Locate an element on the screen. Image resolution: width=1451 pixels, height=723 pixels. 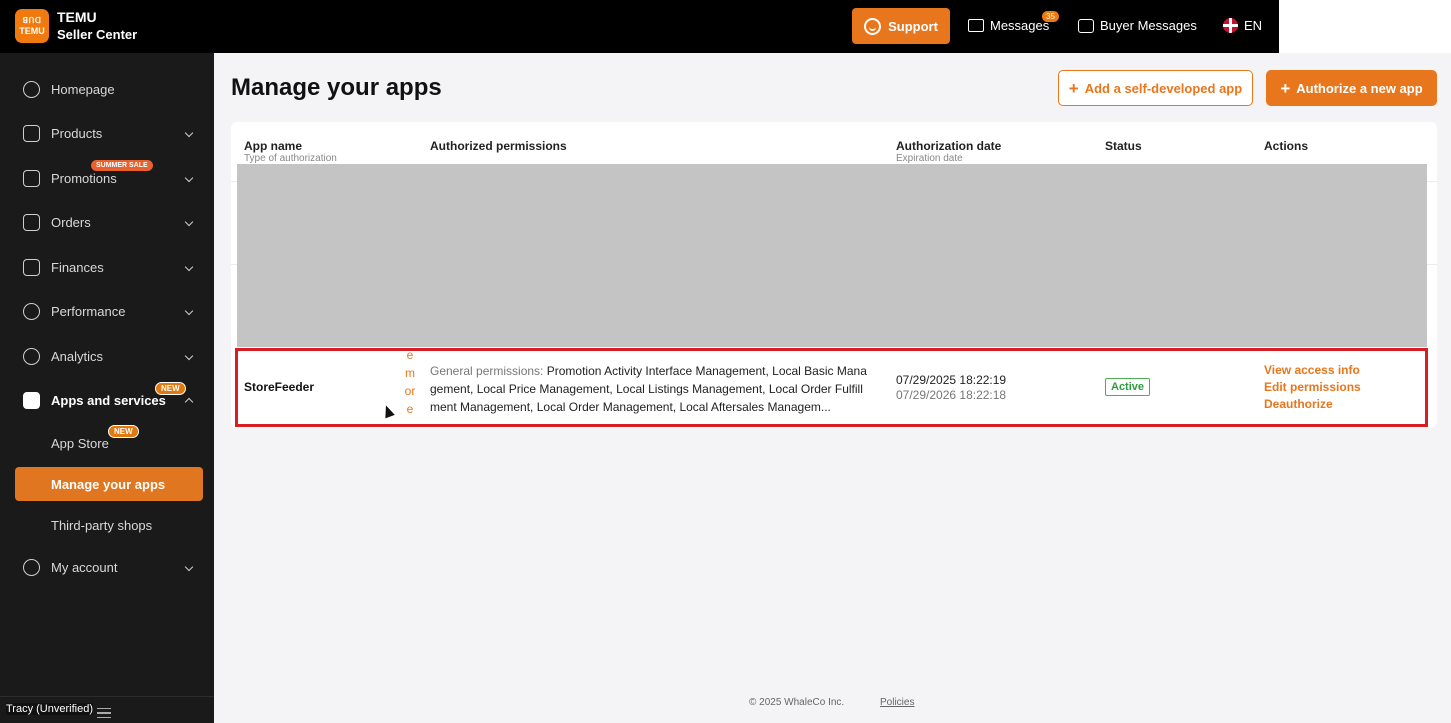
sidebar-item-homepage: Homepage is located at coordinates (107, 89).